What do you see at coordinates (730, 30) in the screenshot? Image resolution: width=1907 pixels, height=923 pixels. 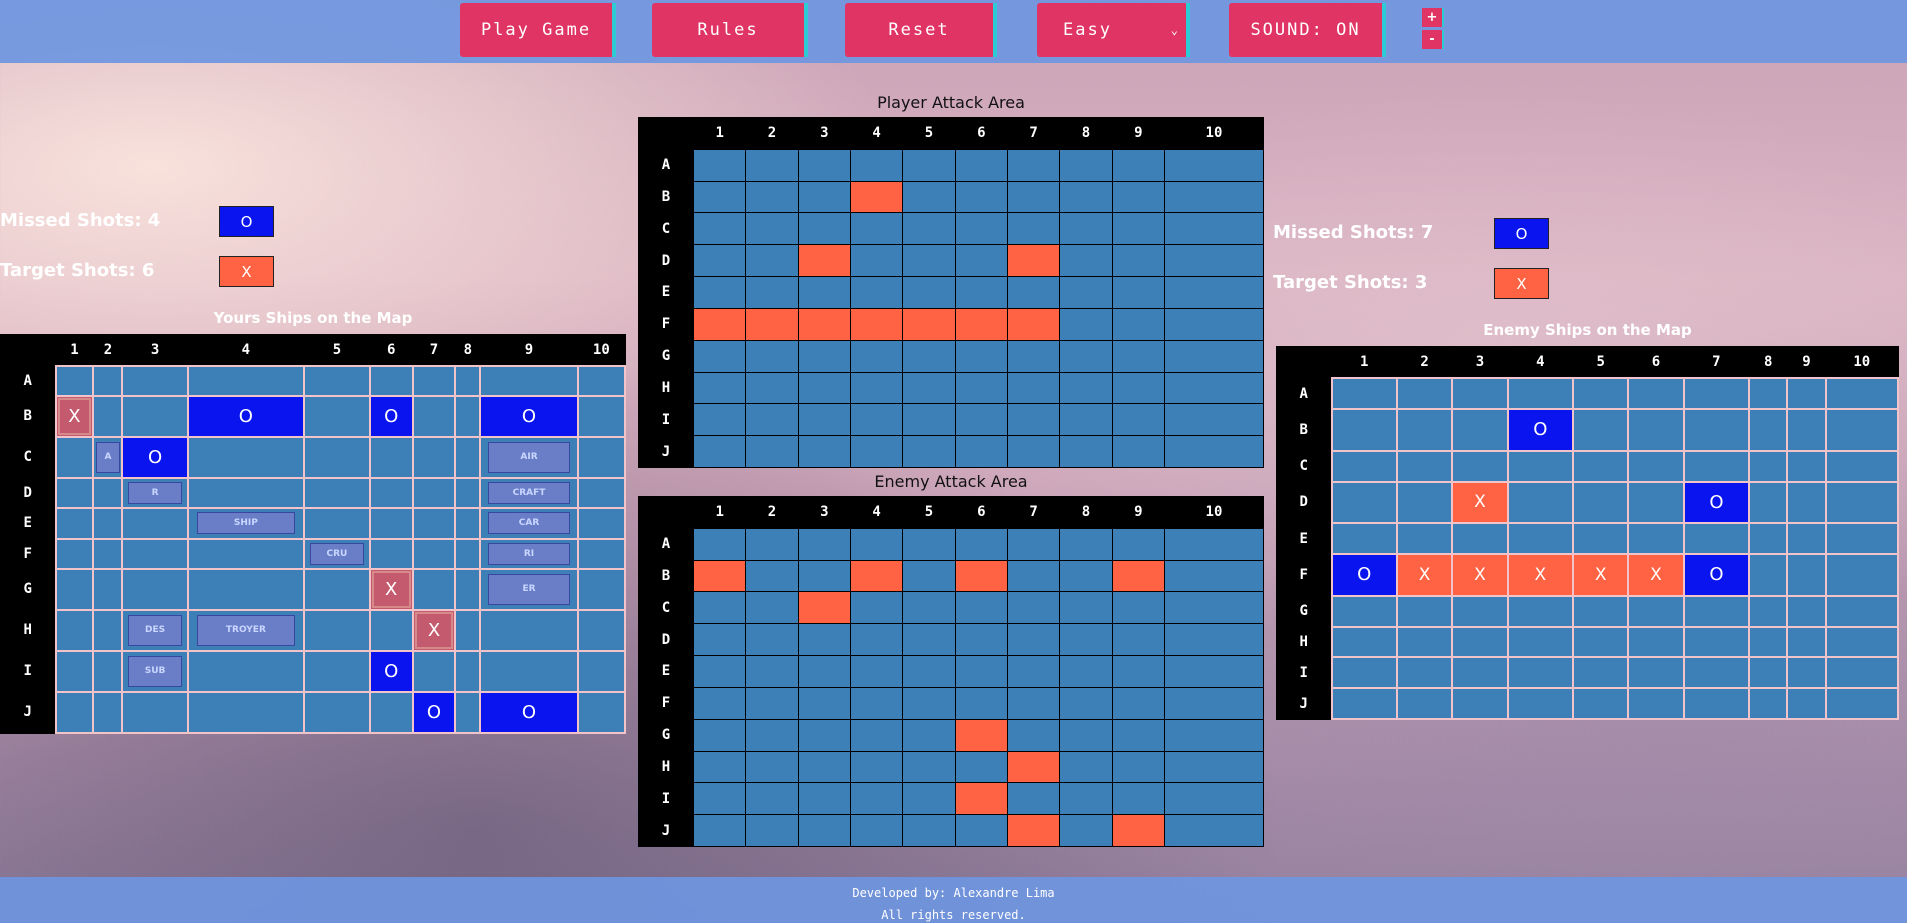 I see `rules-button: Rules` at bounding box center [730, 30].